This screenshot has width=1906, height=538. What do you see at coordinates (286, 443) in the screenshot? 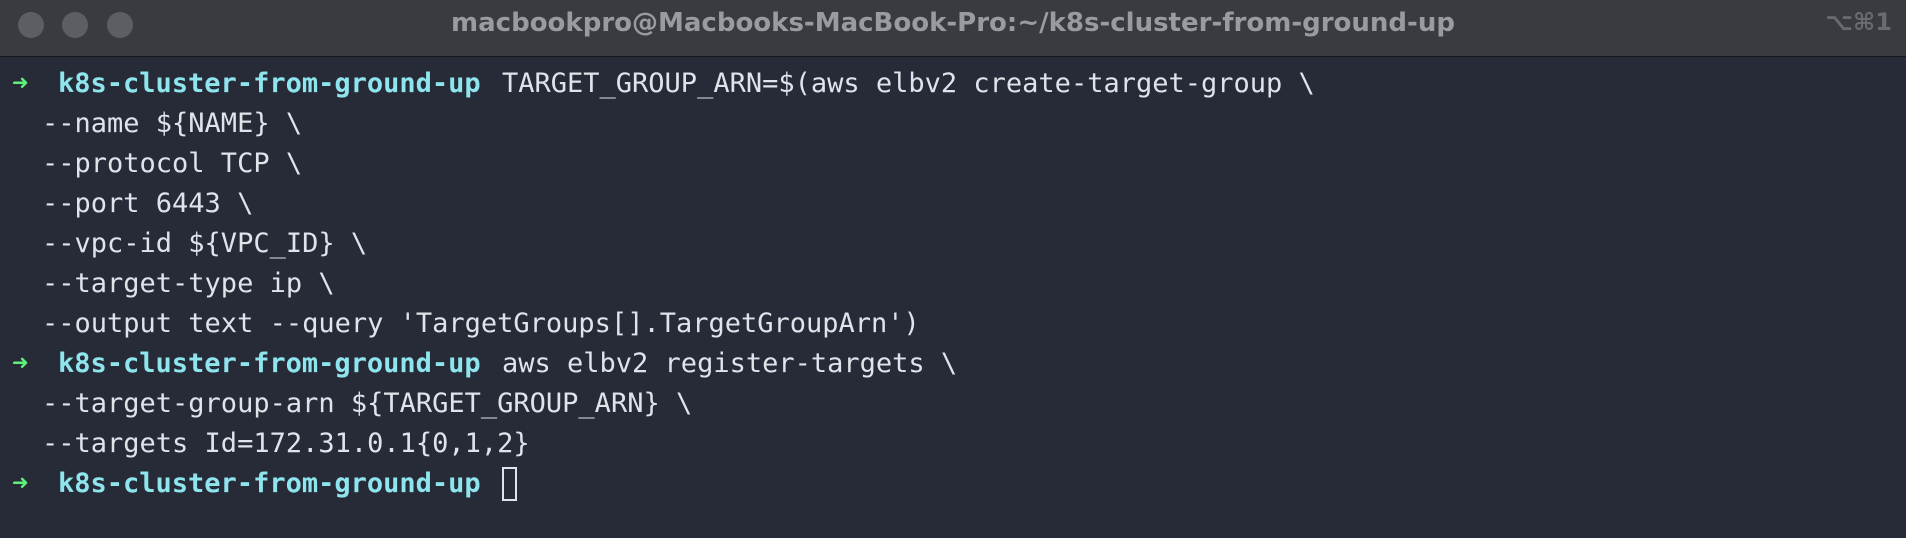
I see `command-continuation-text: --targets Id=172.31.0.1{0,1,2}` at bounding box center [286, 443].